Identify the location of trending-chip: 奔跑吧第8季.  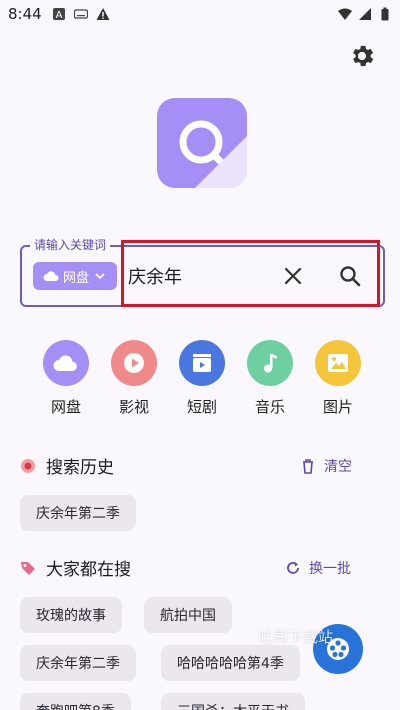
(75, 701).